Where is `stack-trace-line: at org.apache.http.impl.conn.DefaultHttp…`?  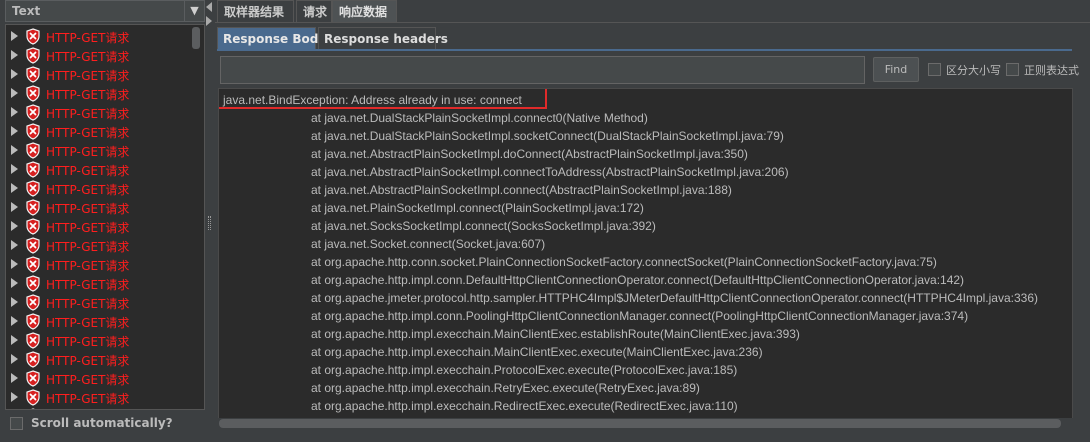 stack-trace-line: at org.apache.http.impl.conn.DefaultHttp… is located at coordinates (638, 280).